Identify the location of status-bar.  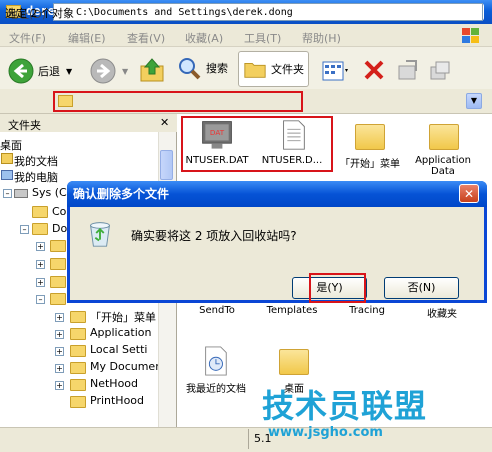
(246, 439).